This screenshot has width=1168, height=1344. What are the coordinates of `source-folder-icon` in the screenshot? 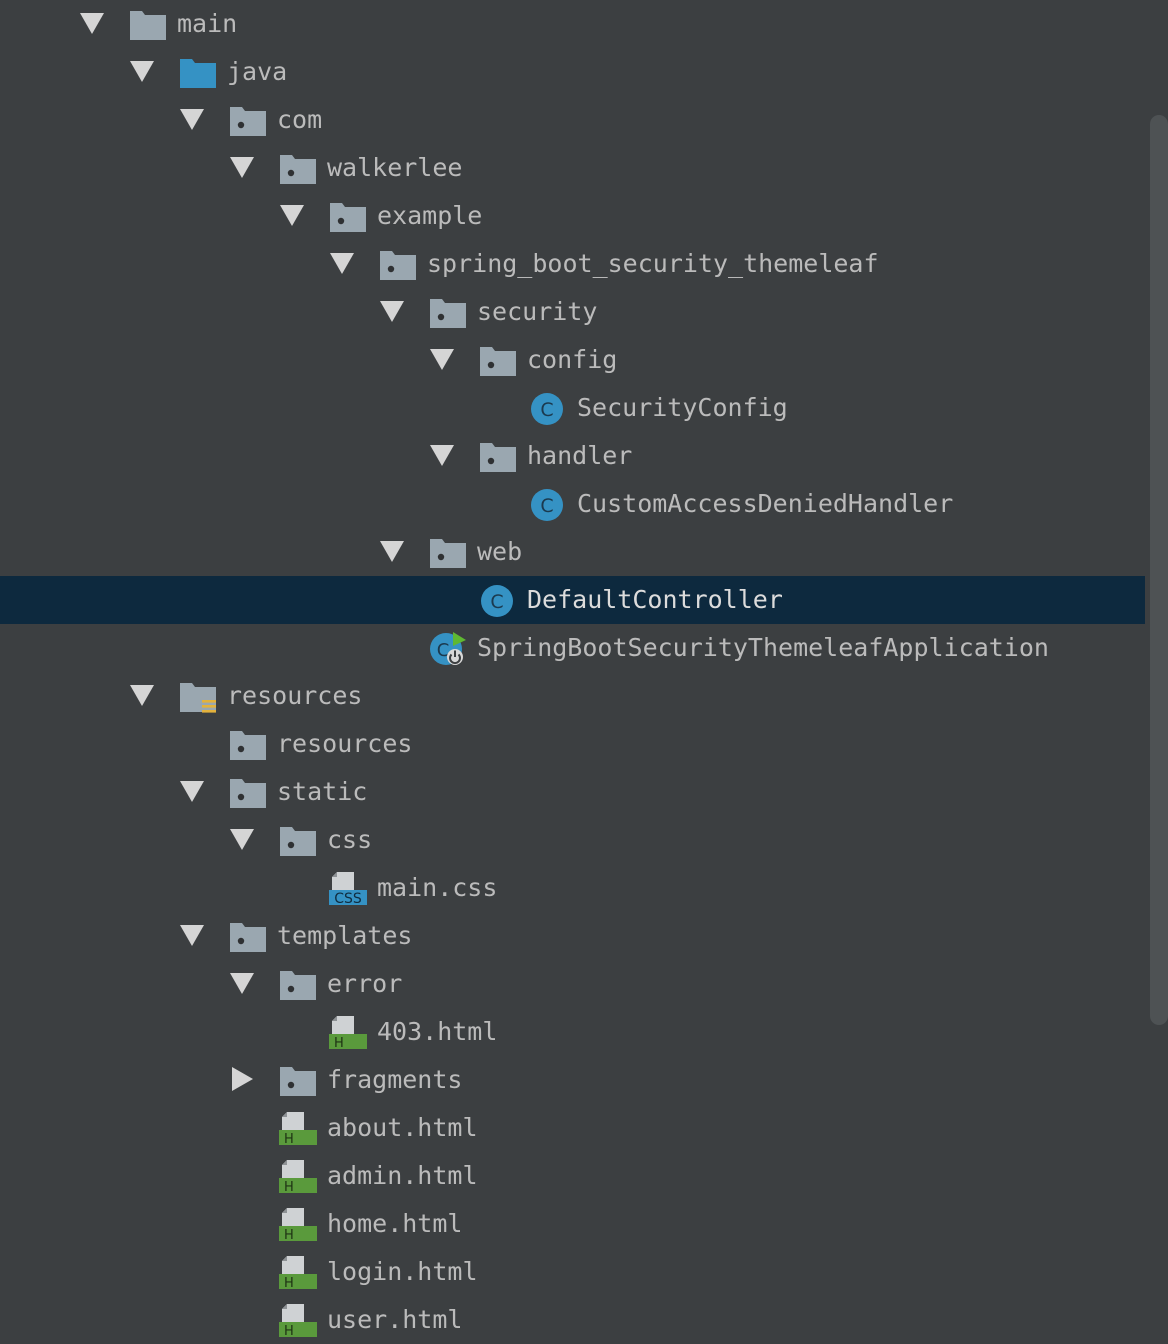 It's located at (198, 72).